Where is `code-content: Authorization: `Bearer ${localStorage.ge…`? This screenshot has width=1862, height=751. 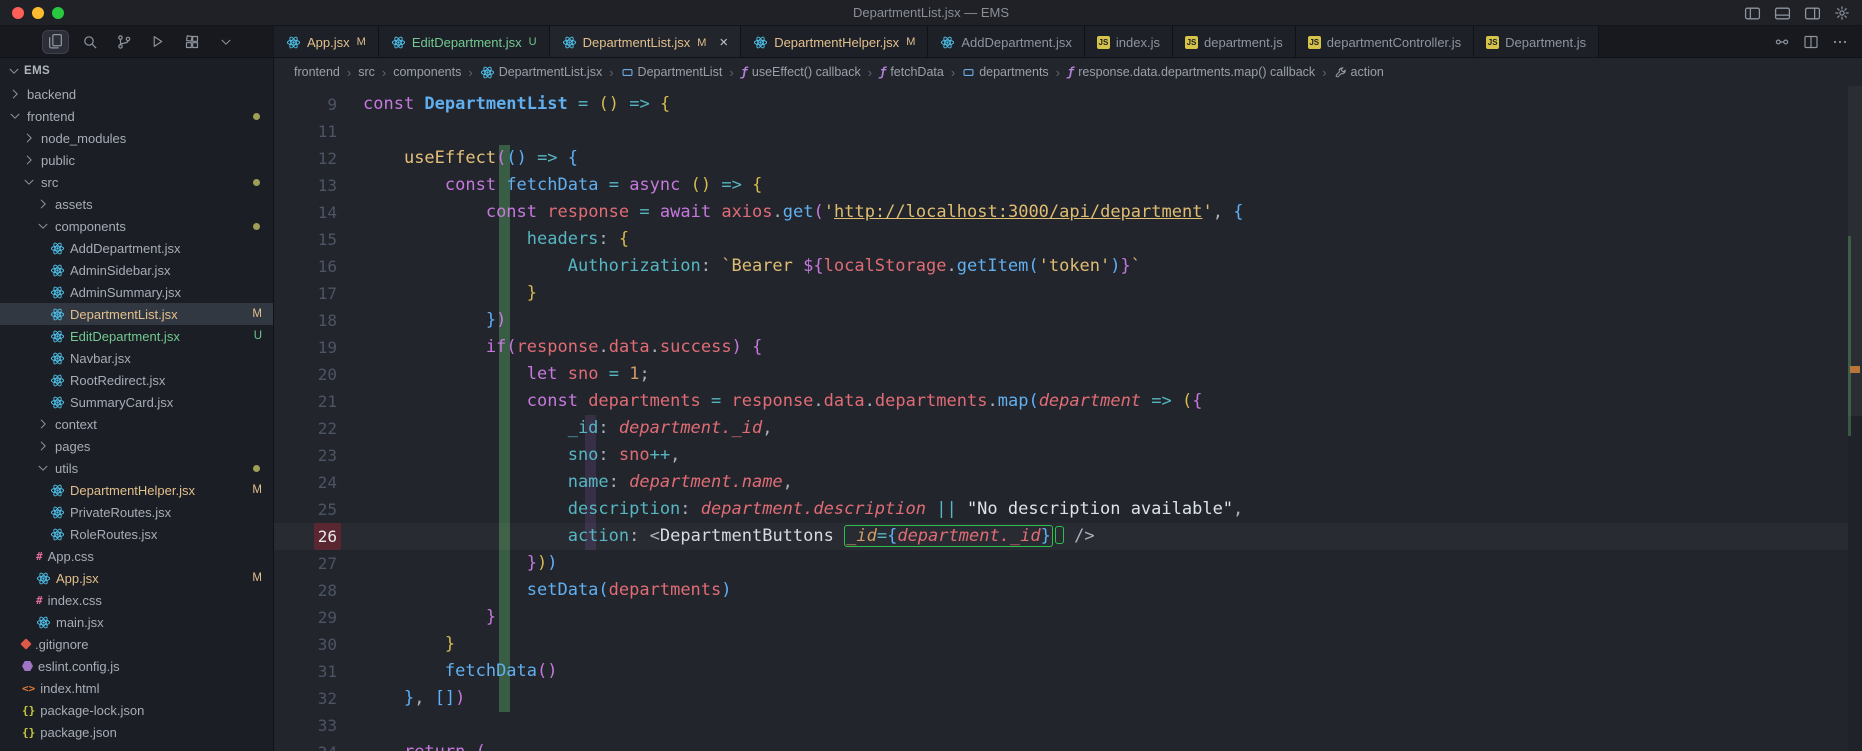
code-content: Authorization: `Bearer ${localStorage.ge… is located at coordinates (854, 266).